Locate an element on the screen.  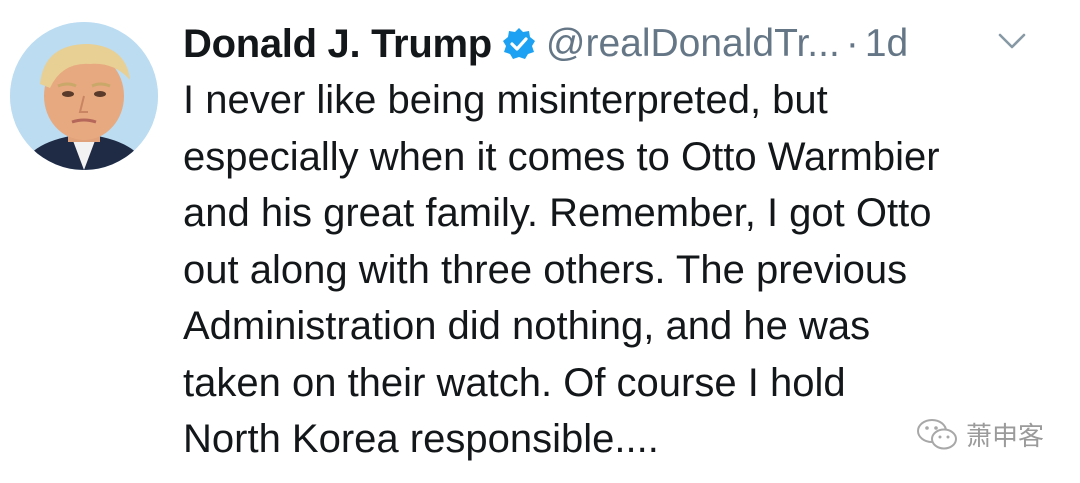
wechat-logo-icon is located at coordinates (938, 435).